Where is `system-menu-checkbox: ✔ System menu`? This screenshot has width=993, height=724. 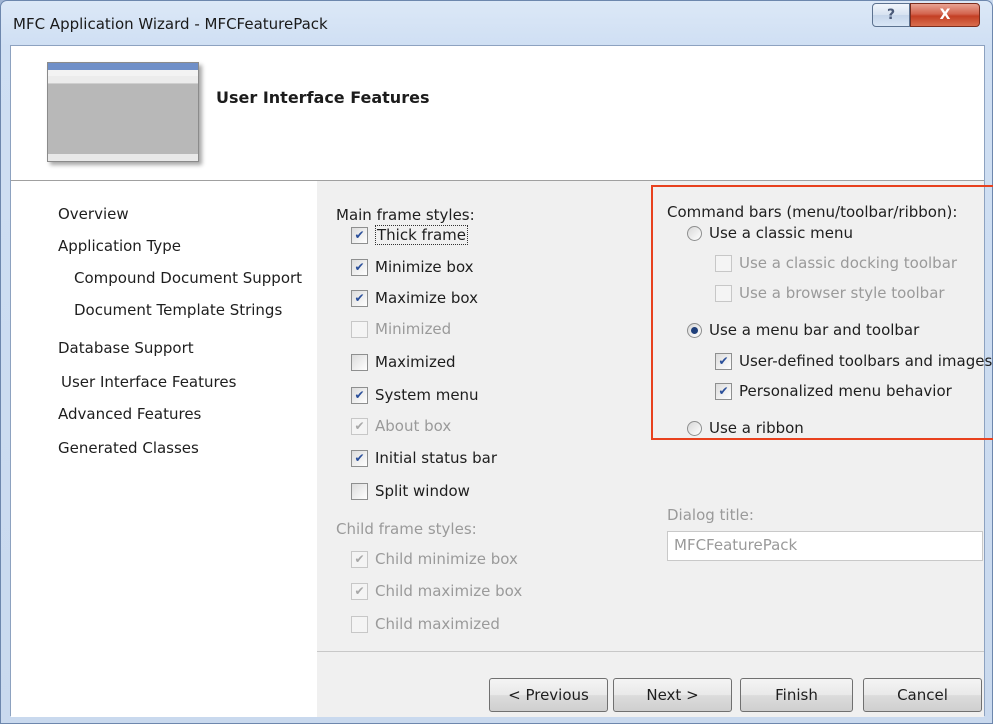
system-menu-checkbox: ✔ System menu is located at coordinates (415, 395).